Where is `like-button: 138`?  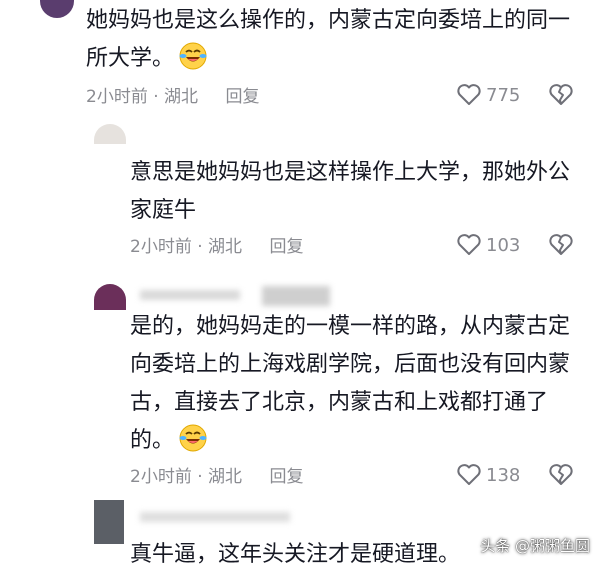 like-button: 138 is located at coordinates (488, 475).